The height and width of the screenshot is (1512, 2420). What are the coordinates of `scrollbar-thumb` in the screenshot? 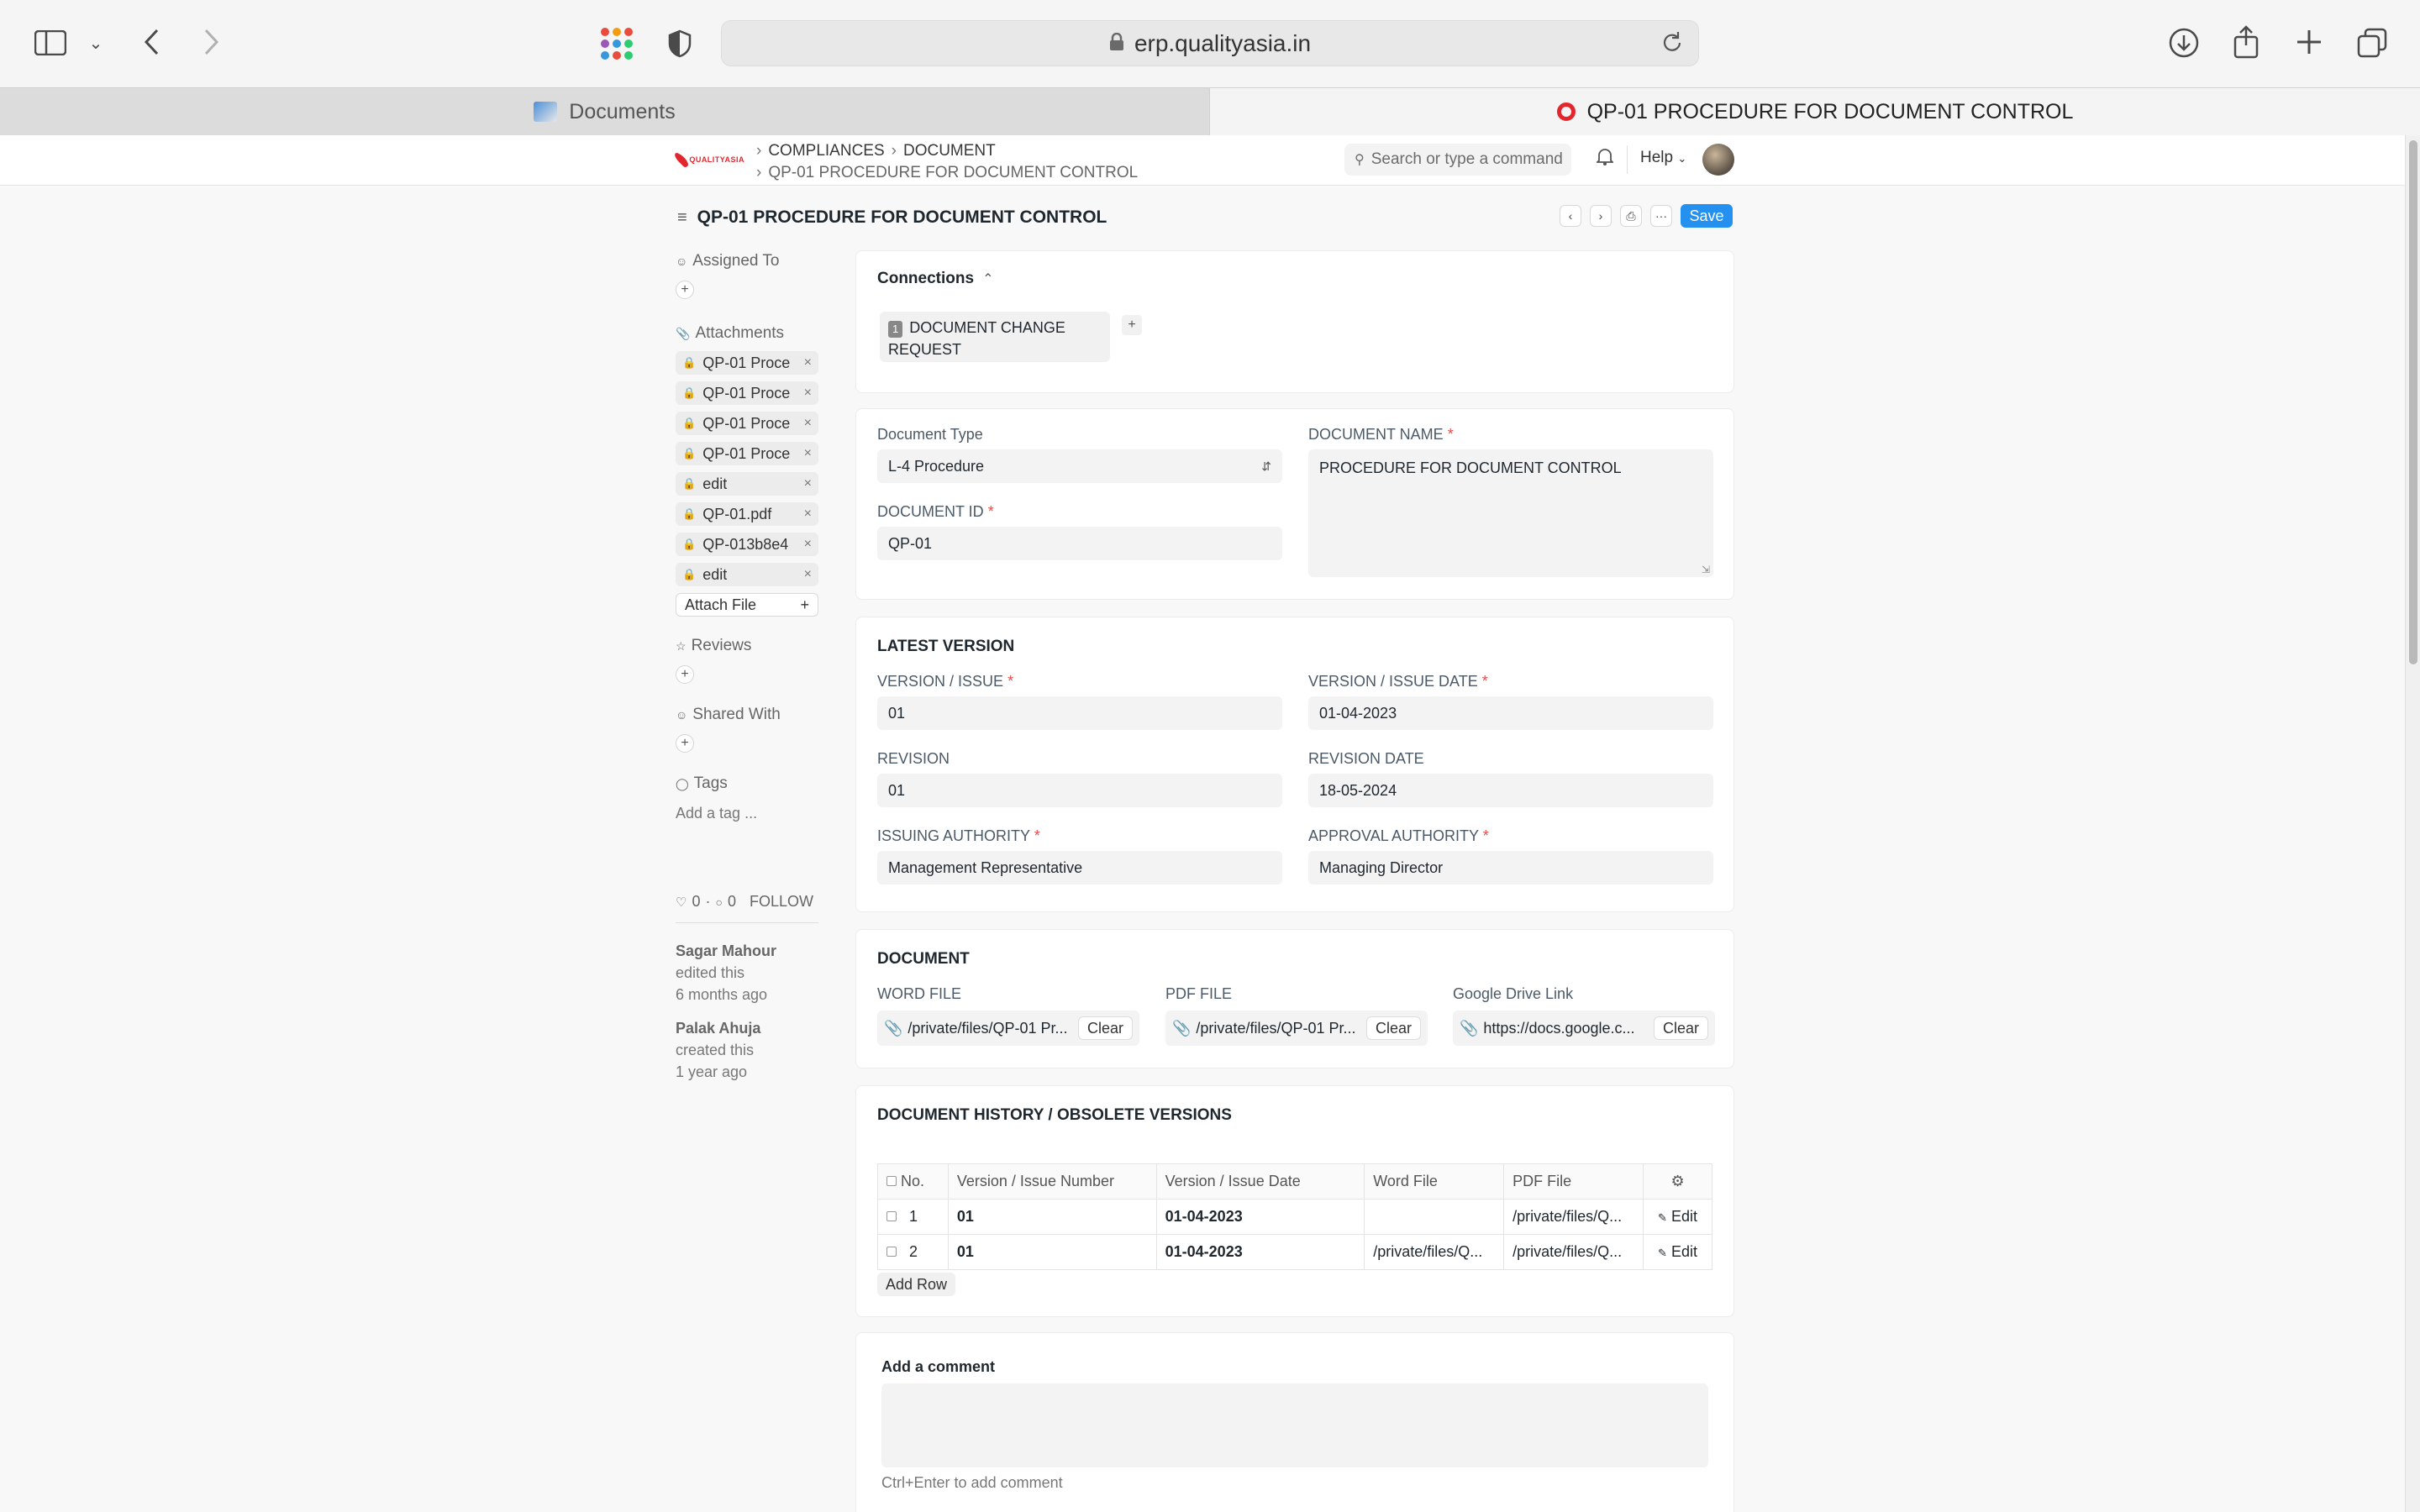 It's located at (2413, 402).